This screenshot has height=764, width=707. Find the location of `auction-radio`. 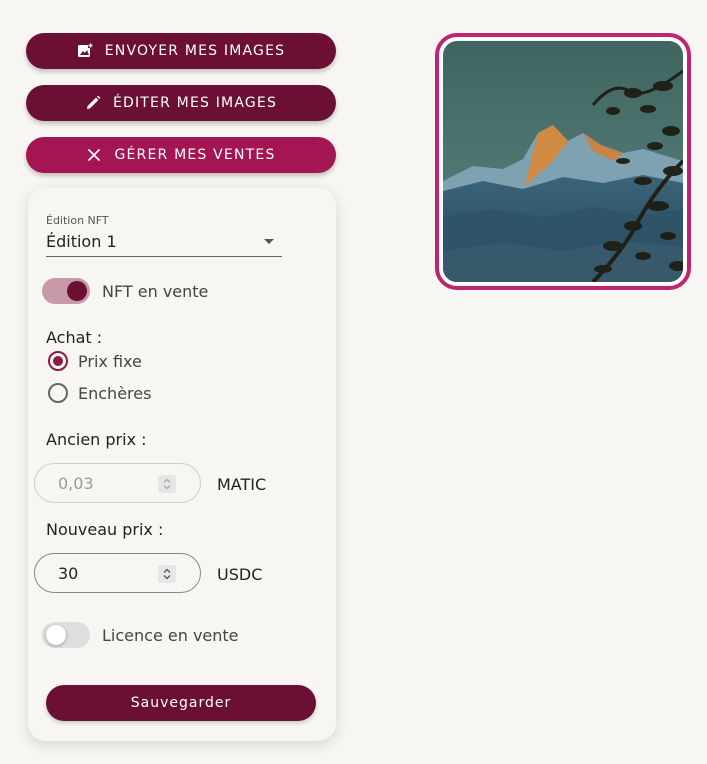

auction-radio is located at coordinates (58, 393).